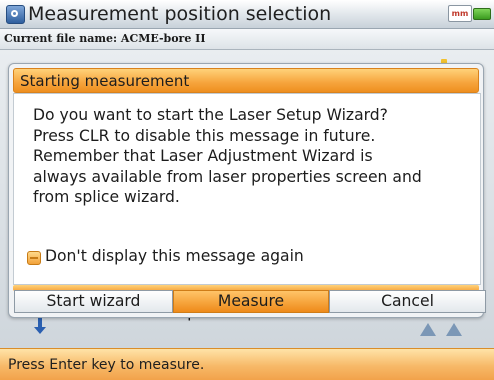 The width and height of the screenshot is (494, 380). Describe the element at coordinates (106, 197) in the screenshot. I see `message-line: from splice wizard.` at that location.